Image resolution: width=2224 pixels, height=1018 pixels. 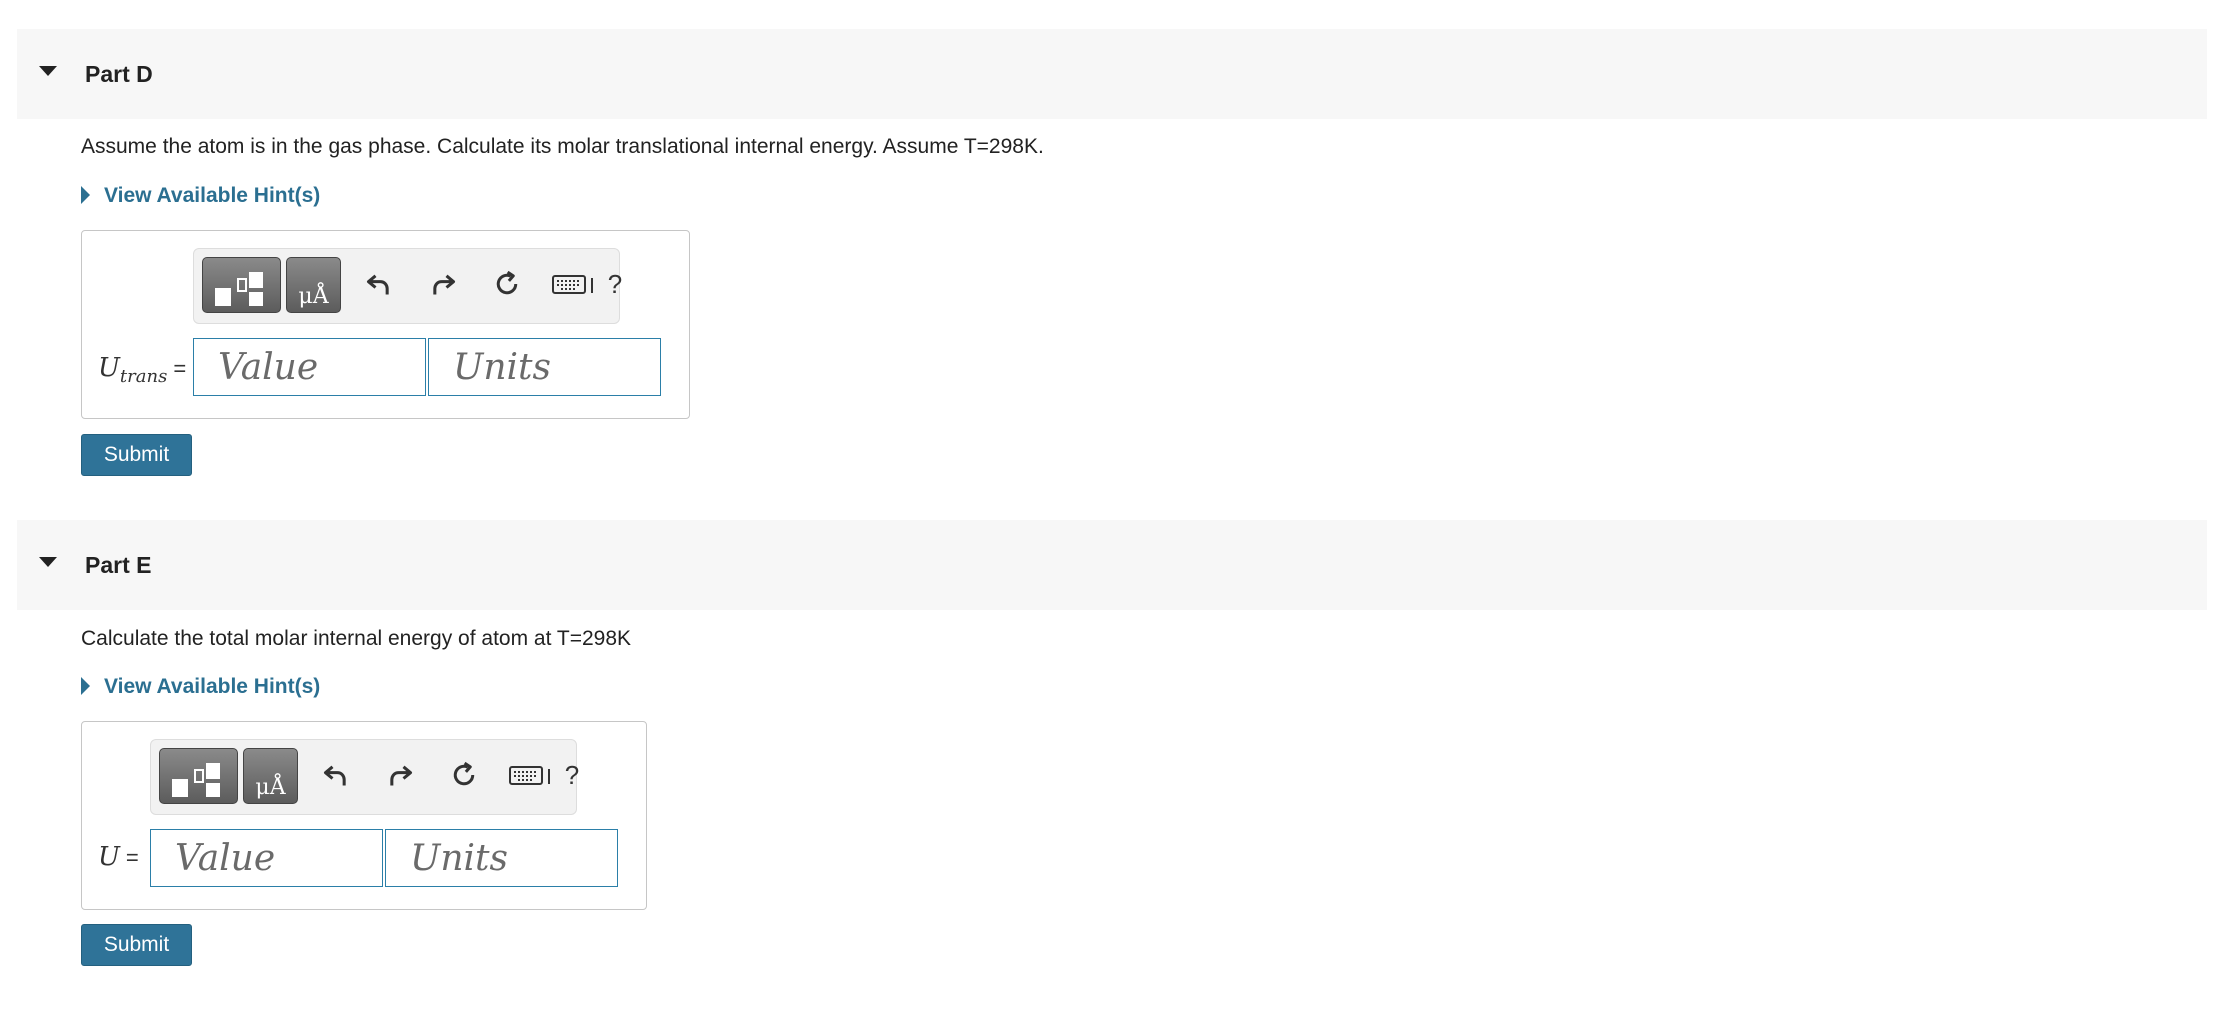 I want to click on variable-subscript: trans, so click(x=143, y=377).